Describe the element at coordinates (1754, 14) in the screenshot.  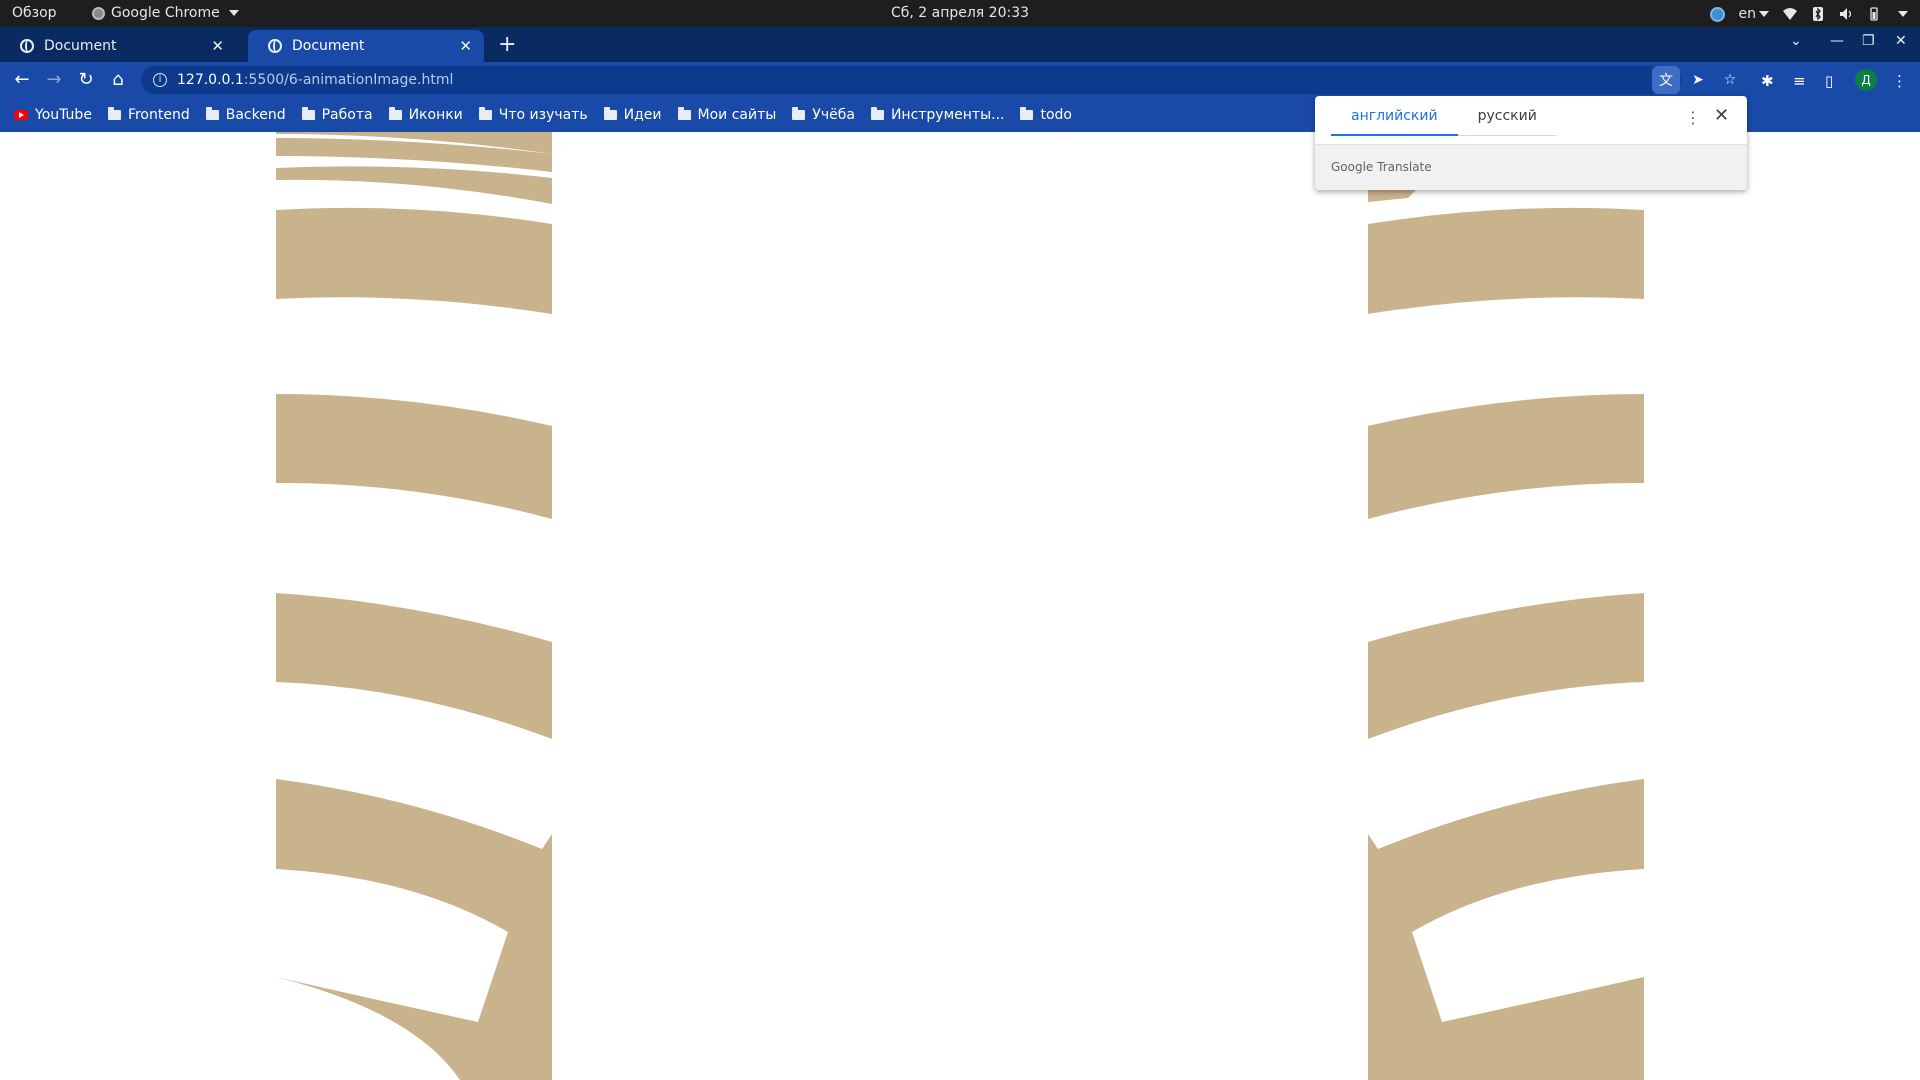
I see `keyboard-layout: en` at that location.